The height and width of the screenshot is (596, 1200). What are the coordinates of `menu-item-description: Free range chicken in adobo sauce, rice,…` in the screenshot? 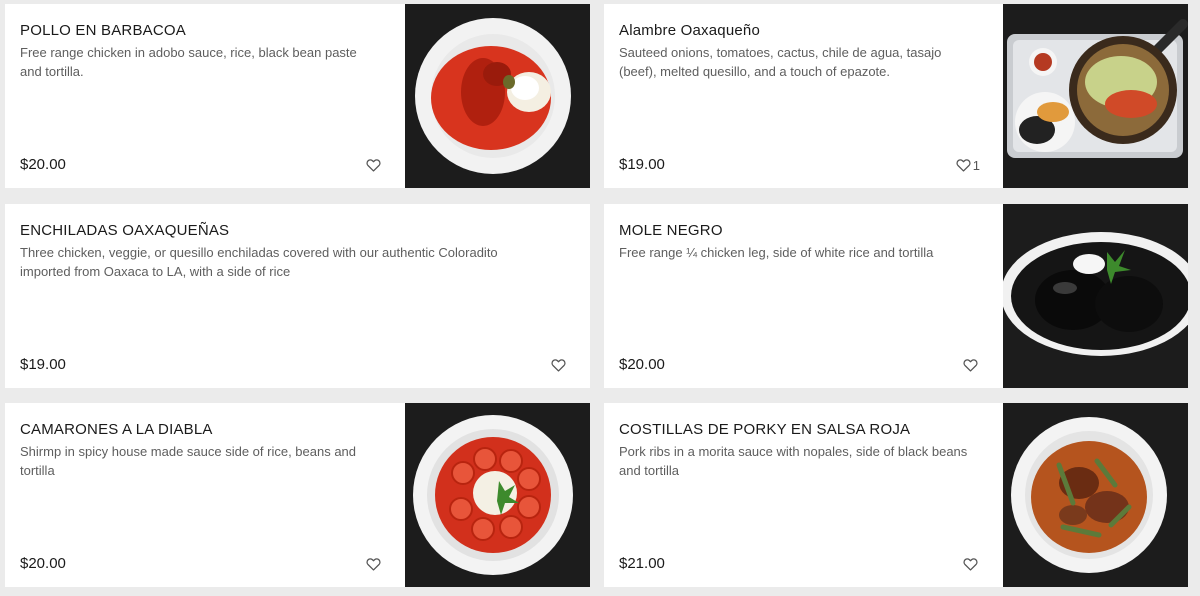 It's located at (188, 62).